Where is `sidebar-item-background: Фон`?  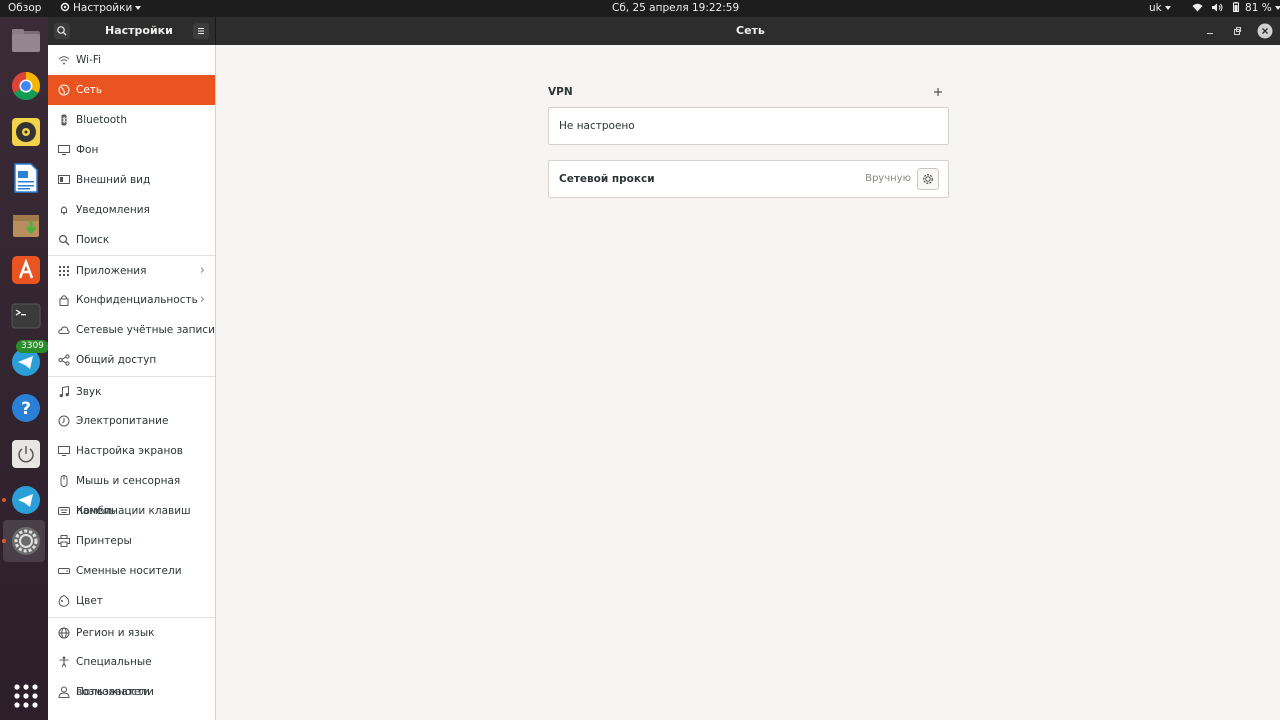
sidebar-item-background: Фон is located at coordinates (131, 150).